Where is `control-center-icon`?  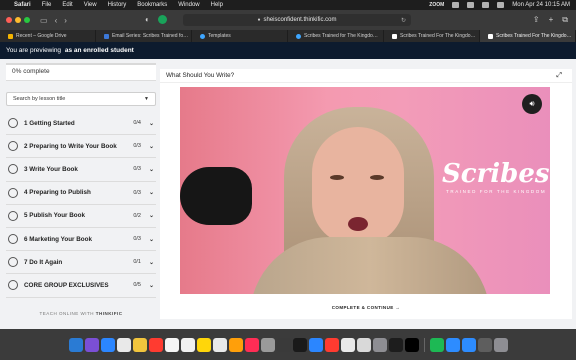 control-center-icon is located at coordinates (501, 5).